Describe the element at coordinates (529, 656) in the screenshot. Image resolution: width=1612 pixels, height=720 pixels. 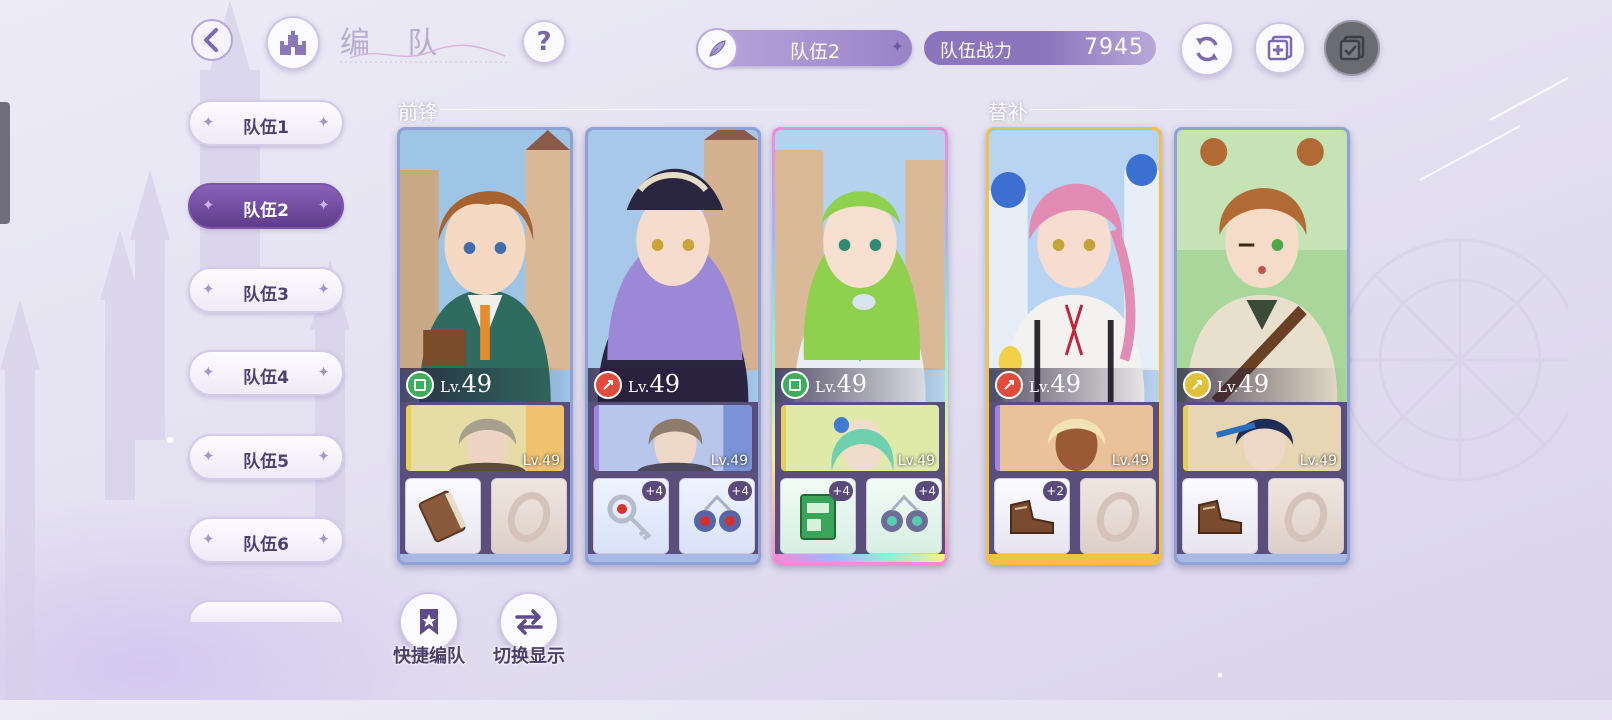
I see `switch-display-label: 切换显示` at that location.